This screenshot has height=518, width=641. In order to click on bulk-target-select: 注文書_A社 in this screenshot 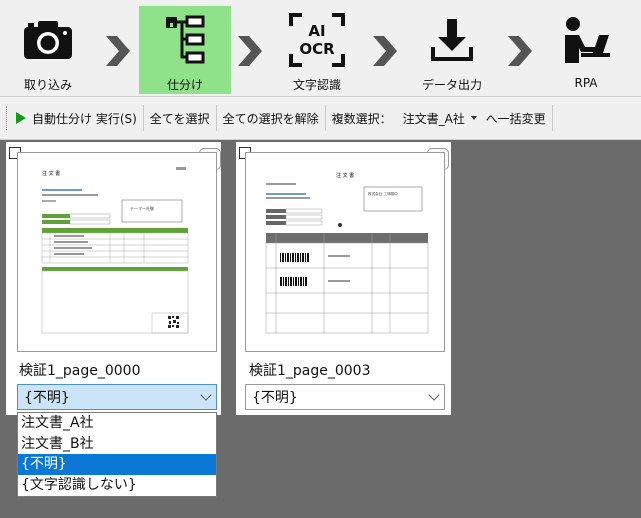, I will do `click(439, 118)`.